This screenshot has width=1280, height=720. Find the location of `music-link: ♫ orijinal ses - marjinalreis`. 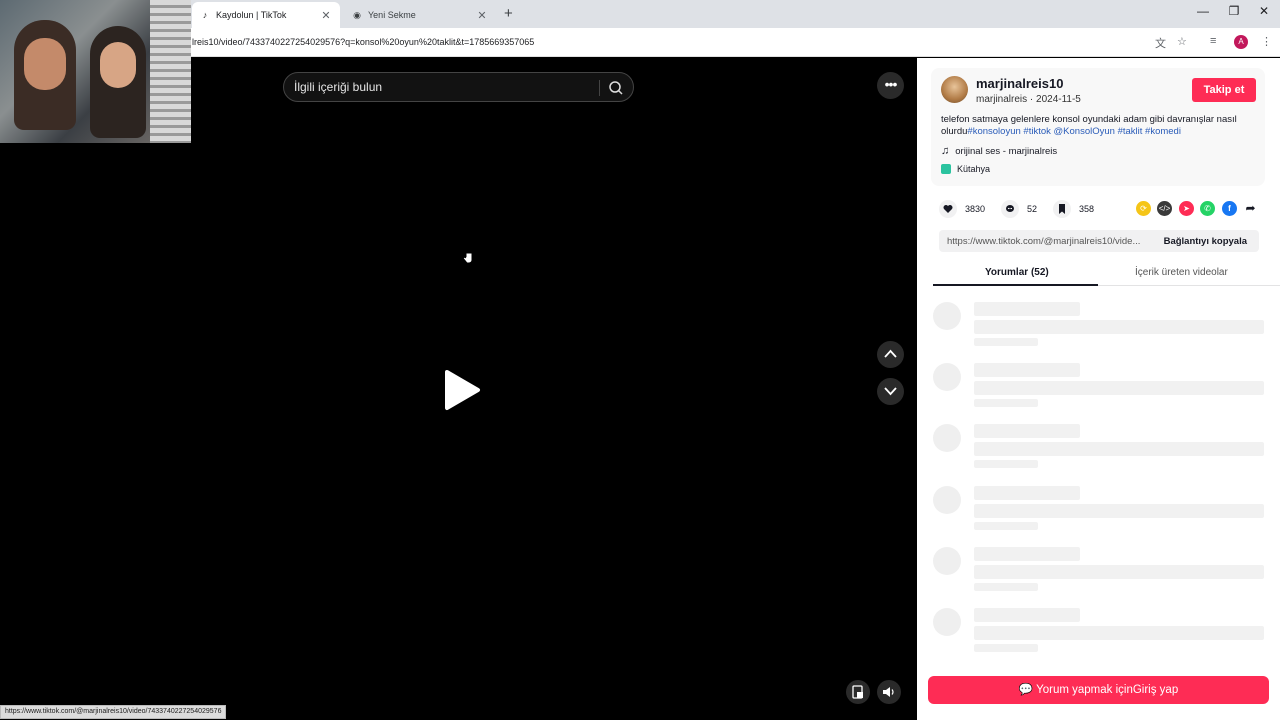

music-link: ♫ orijinal ses - marjinalreis is located at coordinates (999, 151).